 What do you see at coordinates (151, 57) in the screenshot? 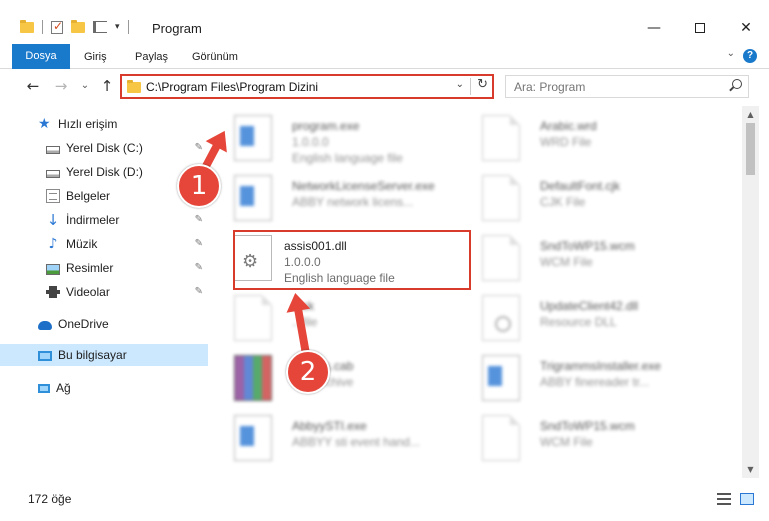
I see `tab-share: Paylaş` at bounding box center [151, 57].